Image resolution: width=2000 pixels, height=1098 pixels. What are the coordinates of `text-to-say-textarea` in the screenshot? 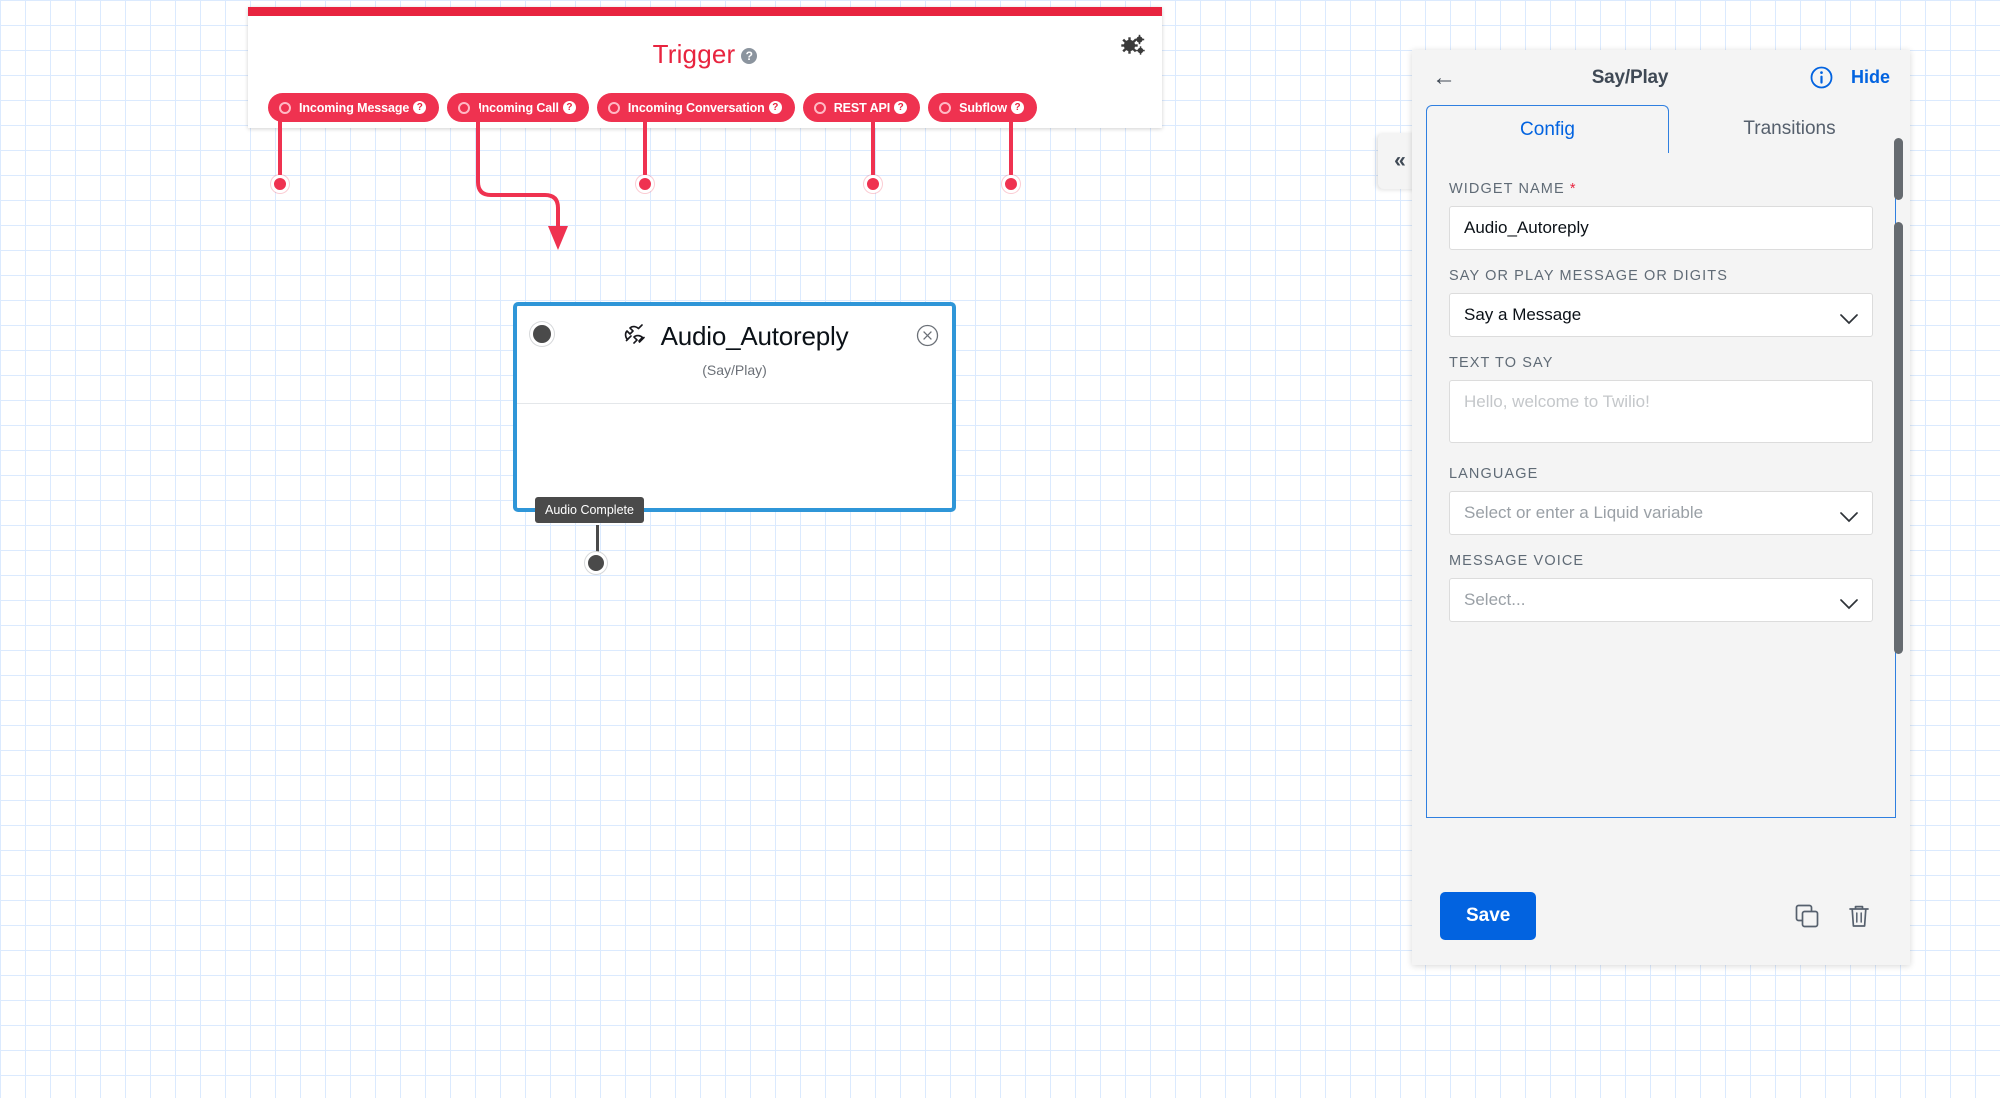 It's located at (1661, 411).